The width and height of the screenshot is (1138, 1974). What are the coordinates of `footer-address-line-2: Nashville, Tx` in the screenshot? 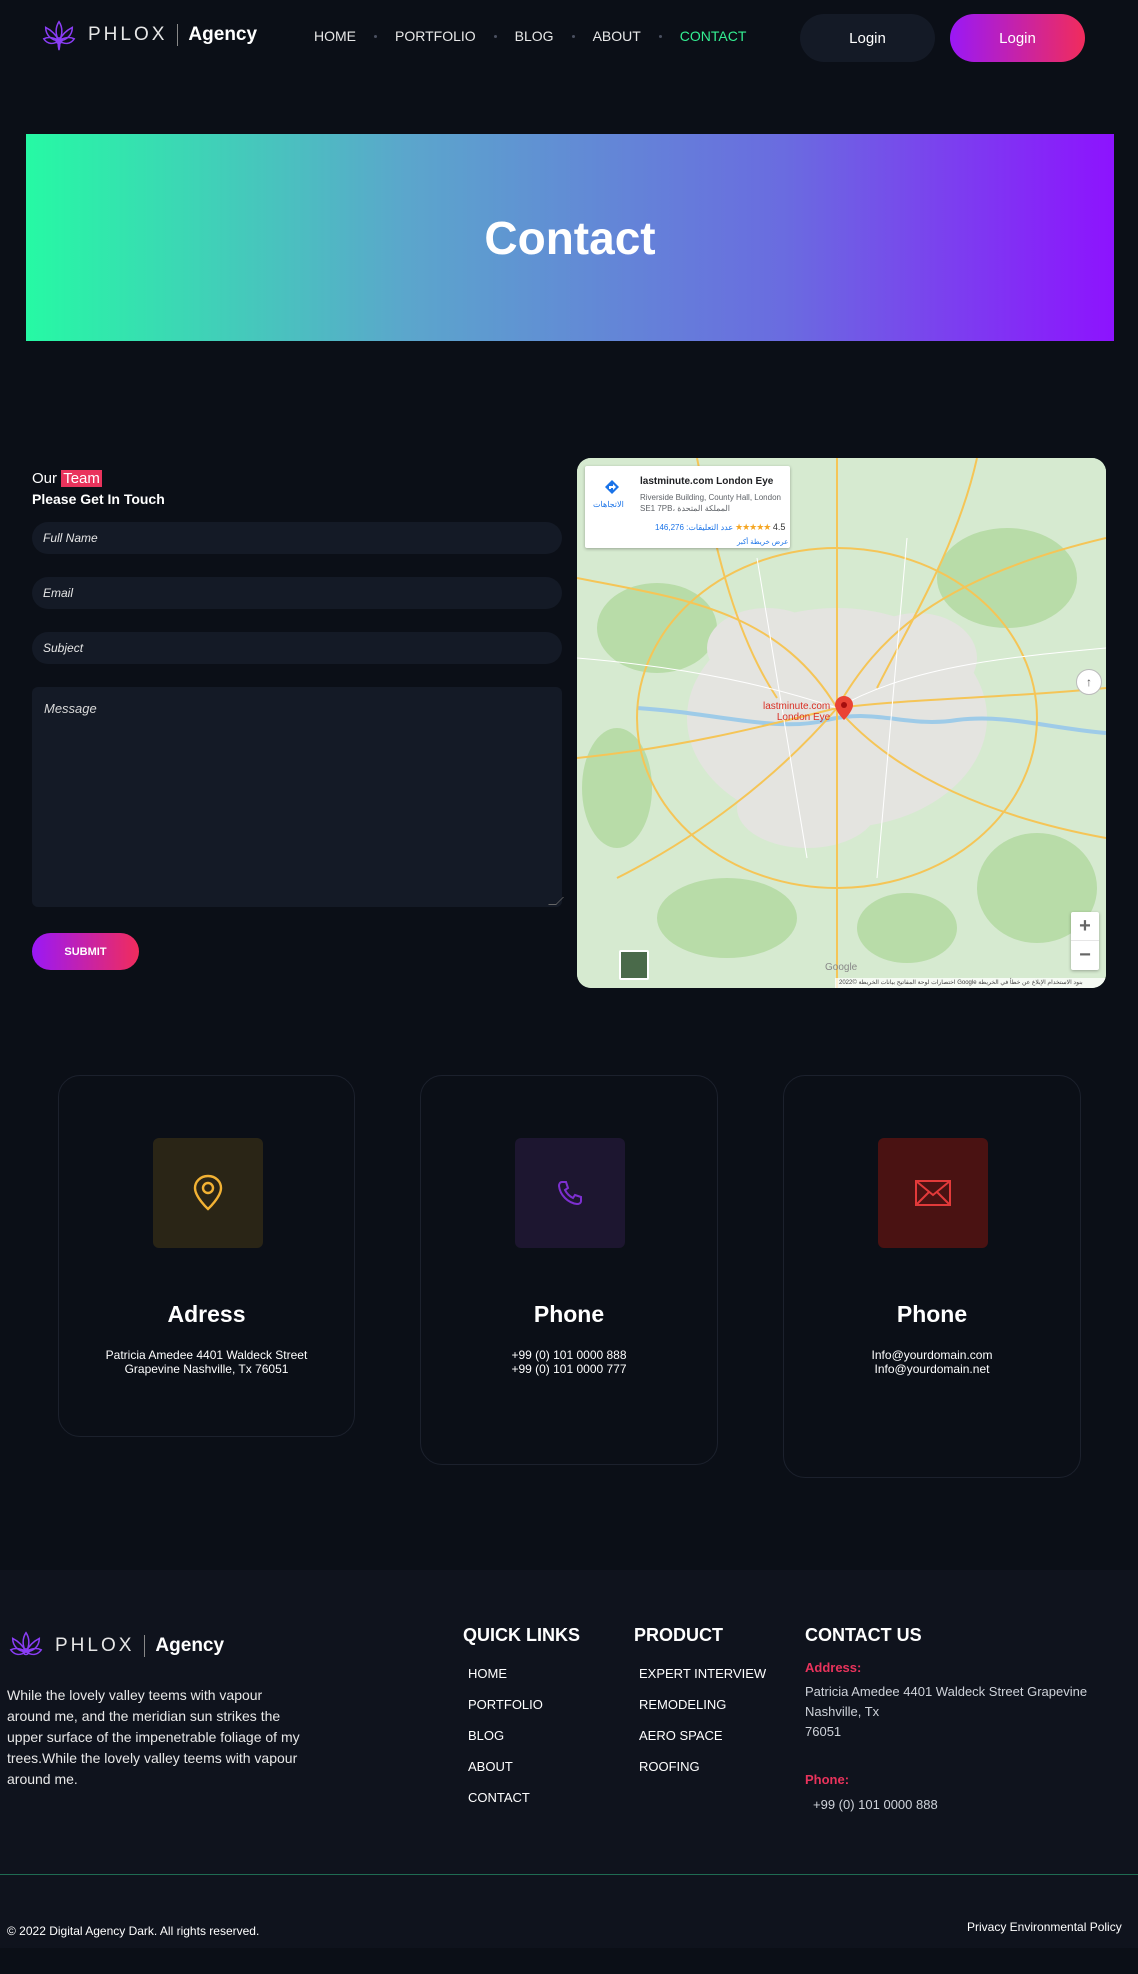 It's located at (842, 1711).